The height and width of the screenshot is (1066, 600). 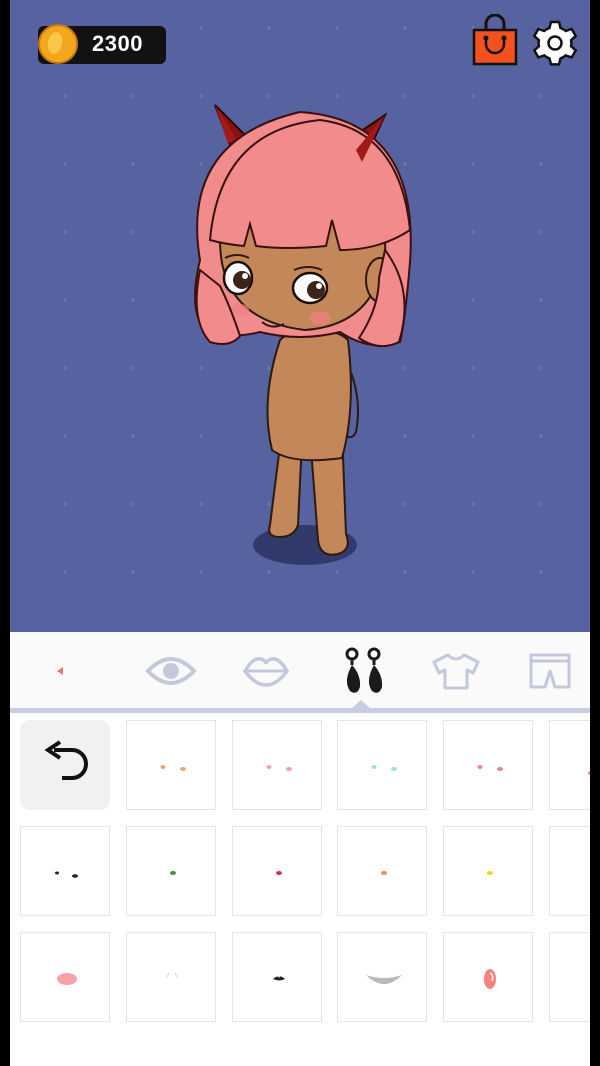 I want to click on tab-eyes, so click(x=171, y=671).